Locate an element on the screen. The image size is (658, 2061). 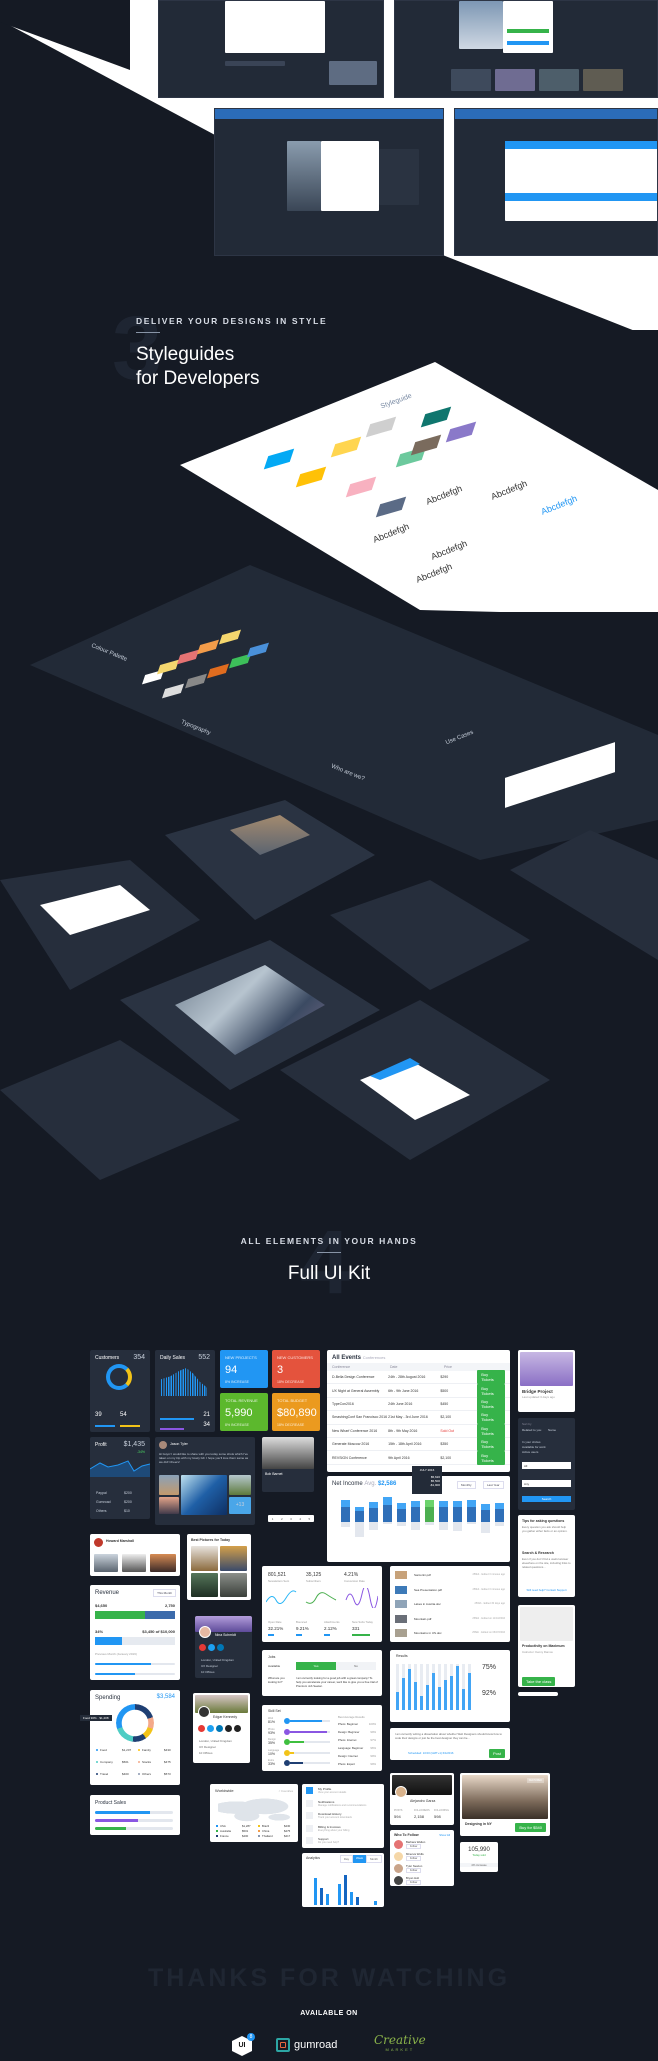
filter-sort-name: Name is located at coordinates (552, 1430).